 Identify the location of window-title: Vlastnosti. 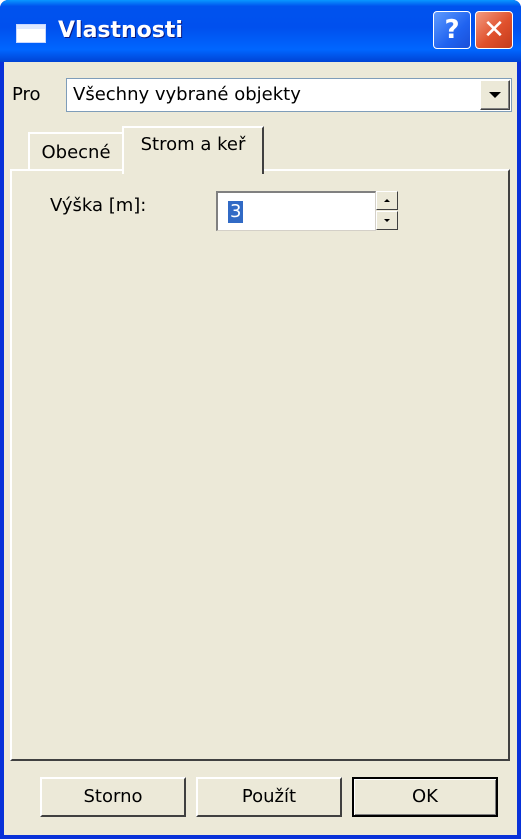
(120, 30).